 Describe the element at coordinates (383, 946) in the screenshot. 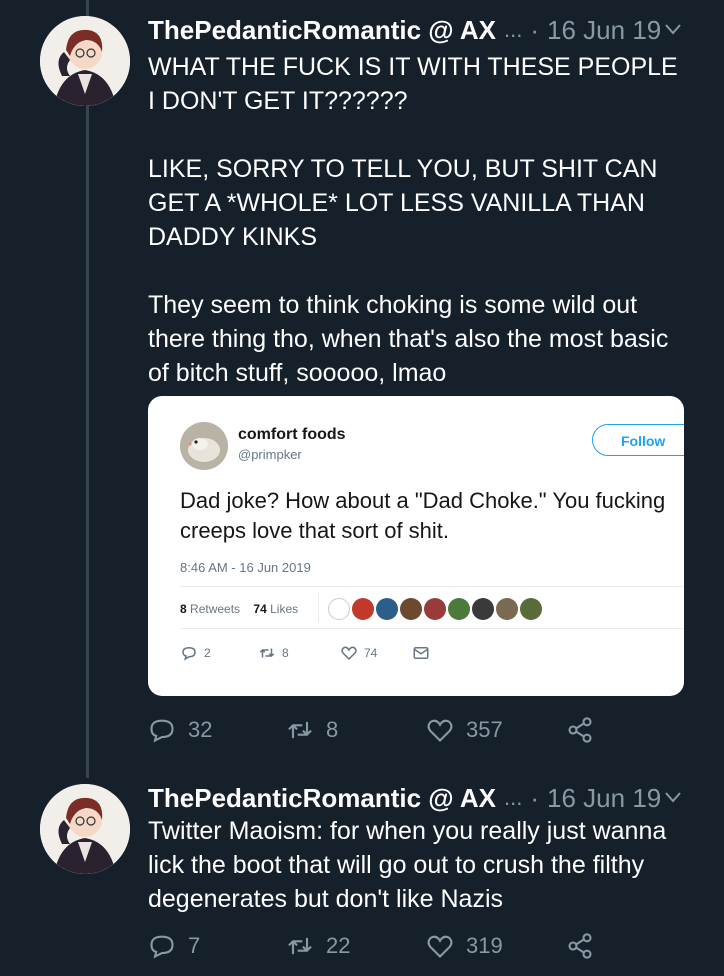

I see `tweet-actions: 7 22 319` at that location.